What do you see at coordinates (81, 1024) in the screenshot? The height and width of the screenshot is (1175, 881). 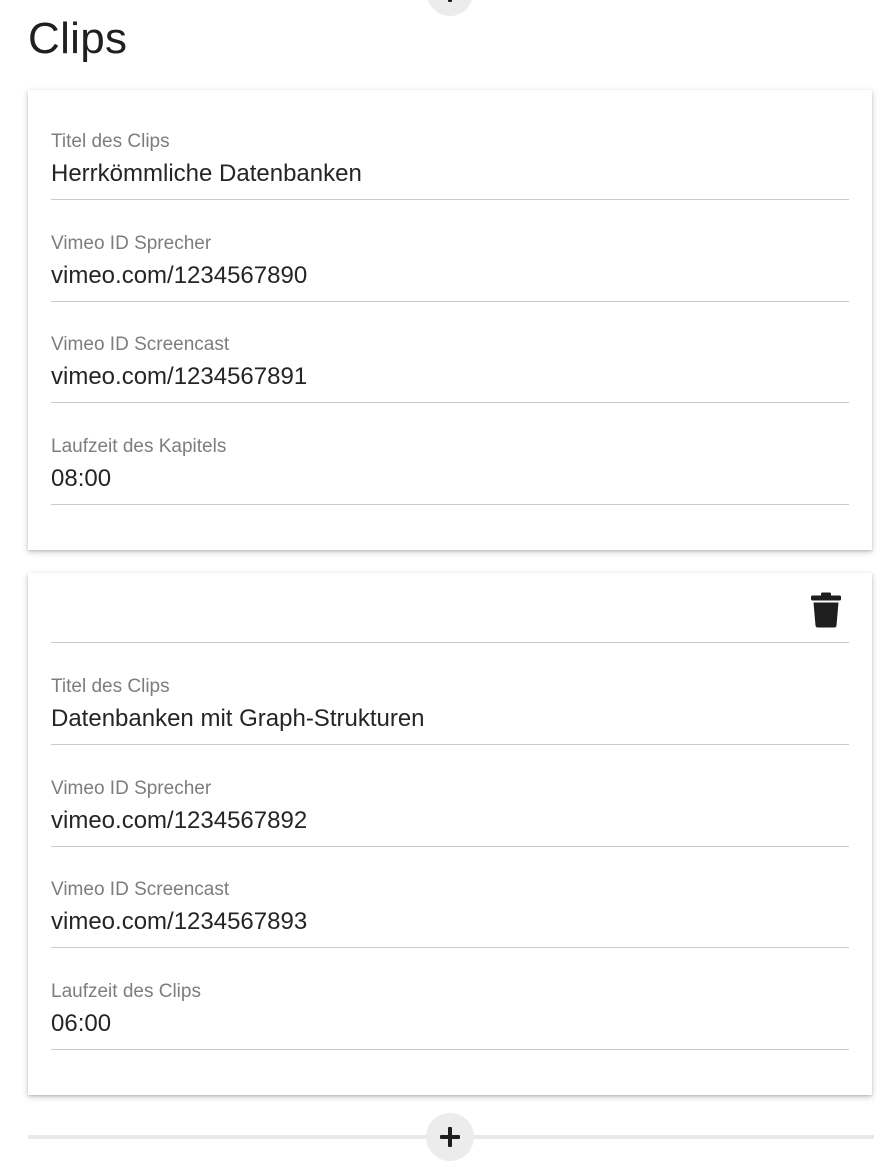 I see `field-value: 06:00` at bounding box center [81, 1024].